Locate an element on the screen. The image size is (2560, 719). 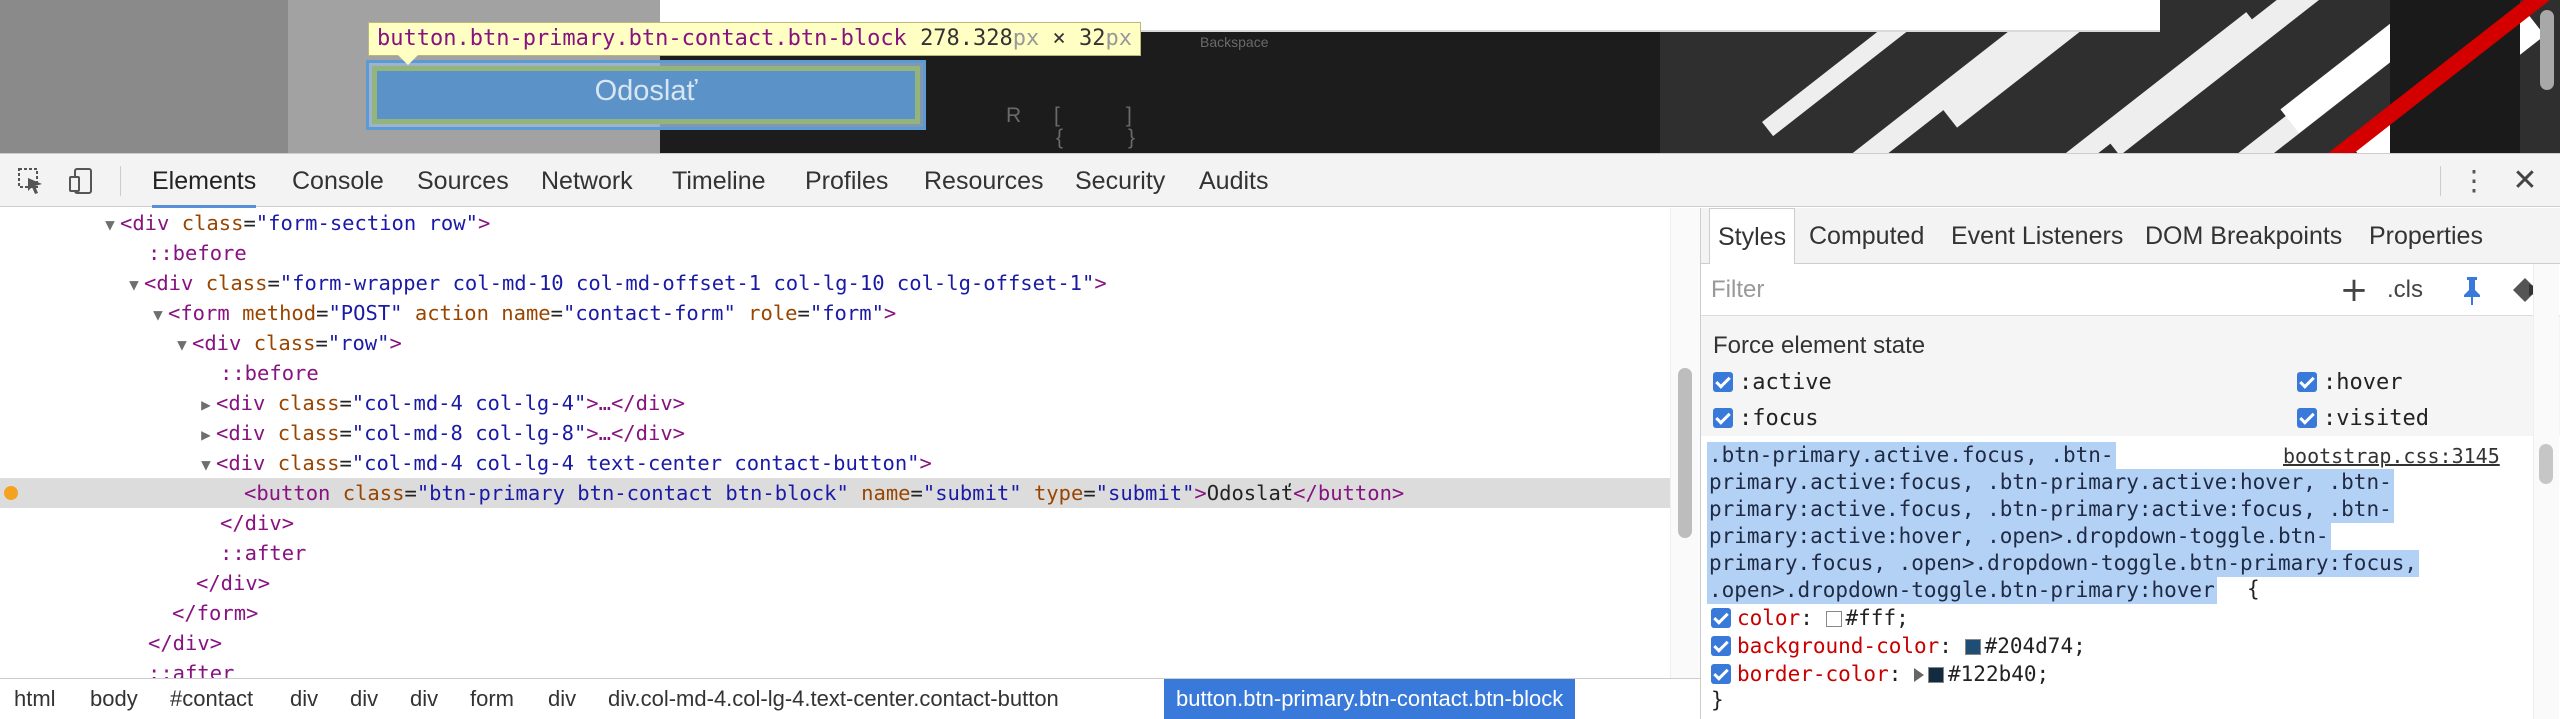
selector-line: .open>.dropdown-toggle.btn-primary:hover is located at coordinates (1962, 590).